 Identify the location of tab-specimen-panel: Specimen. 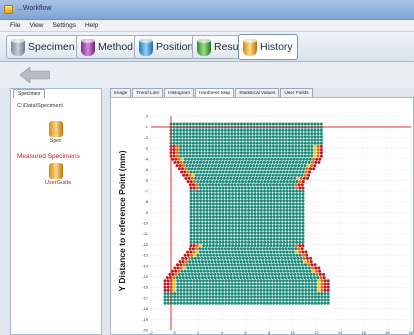
(29, 93).